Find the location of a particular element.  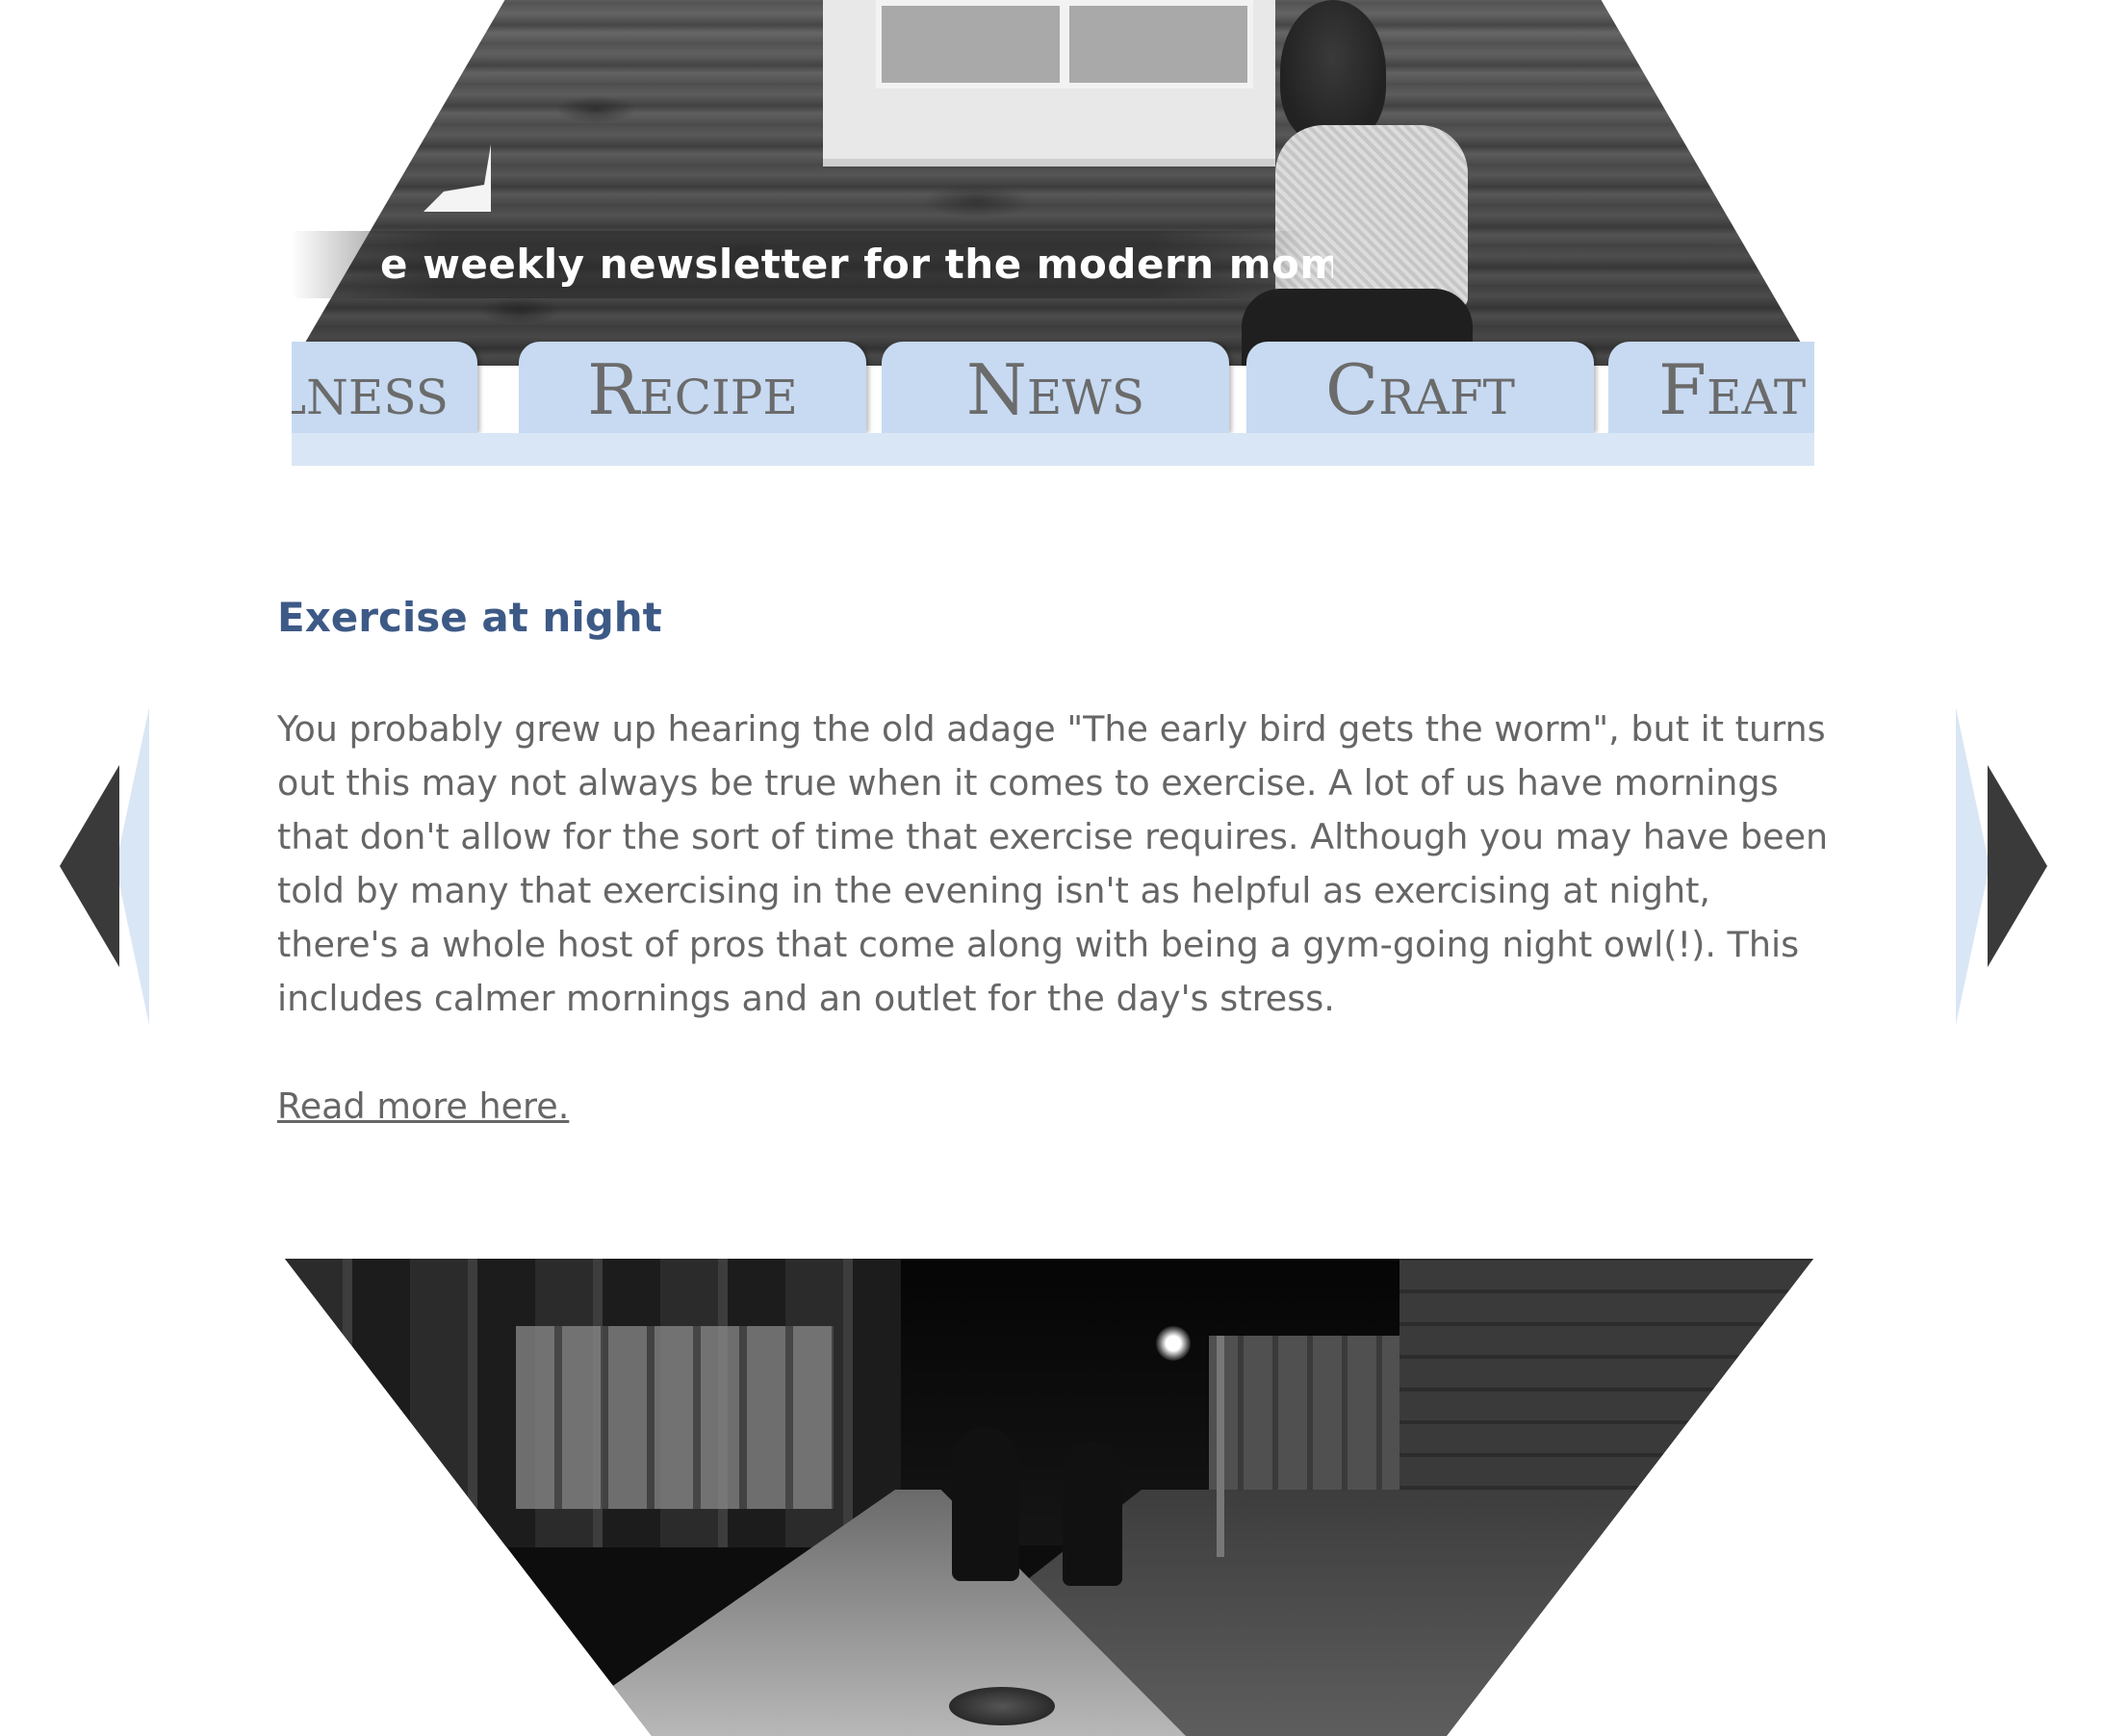

tab-wellness: Wellness is located at coordinates (385, 387).